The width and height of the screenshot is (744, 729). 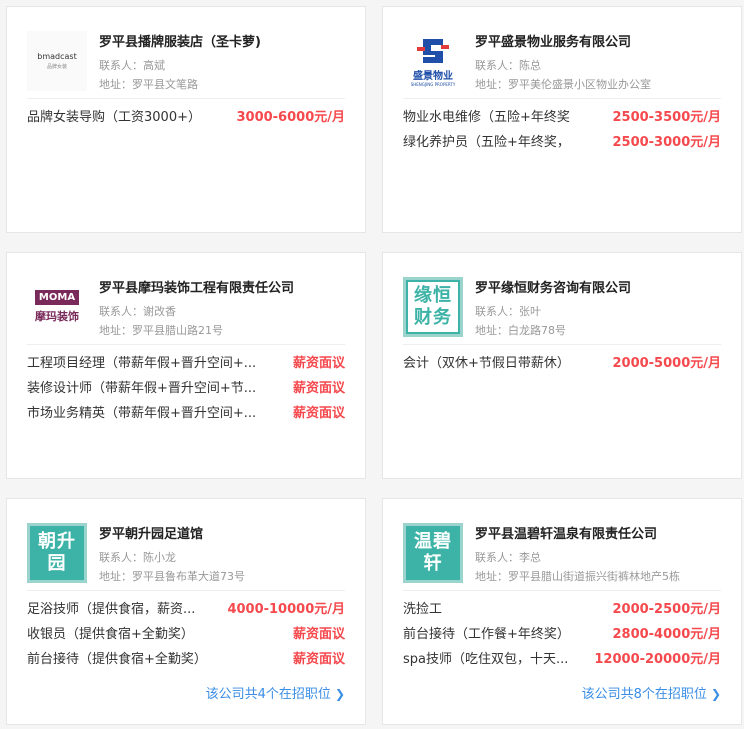 I want to click on job-item: 品牌女装导购（工资3000+） 3000-6000元/月, so click(x=186, y=117).